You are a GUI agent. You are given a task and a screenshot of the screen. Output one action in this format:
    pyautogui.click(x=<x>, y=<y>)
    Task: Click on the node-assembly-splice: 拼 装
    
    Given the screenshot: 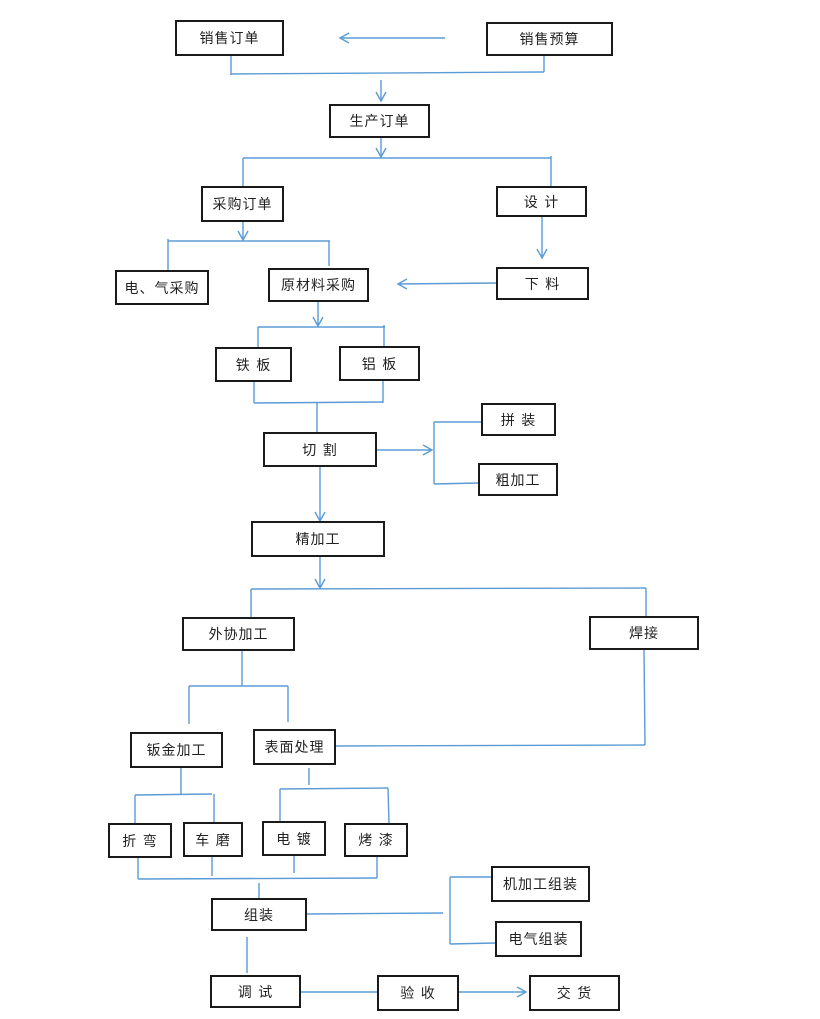 What is the action you would take?
    pyautogui.click(x=518, y=419)
    